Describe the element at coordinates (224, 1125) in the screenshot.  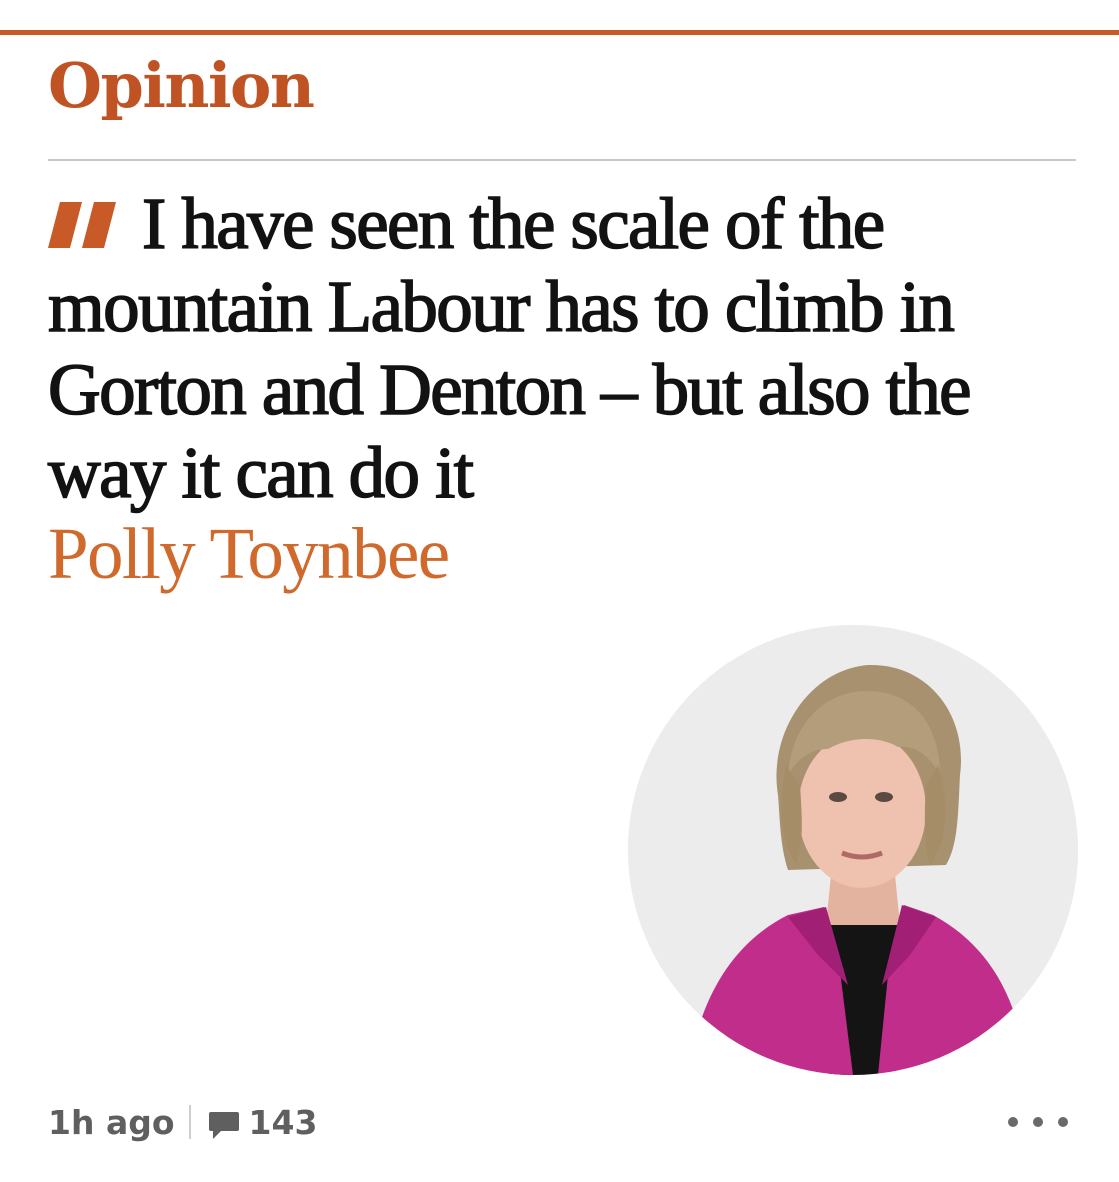
I see `comment-bubble-icon` at that location.